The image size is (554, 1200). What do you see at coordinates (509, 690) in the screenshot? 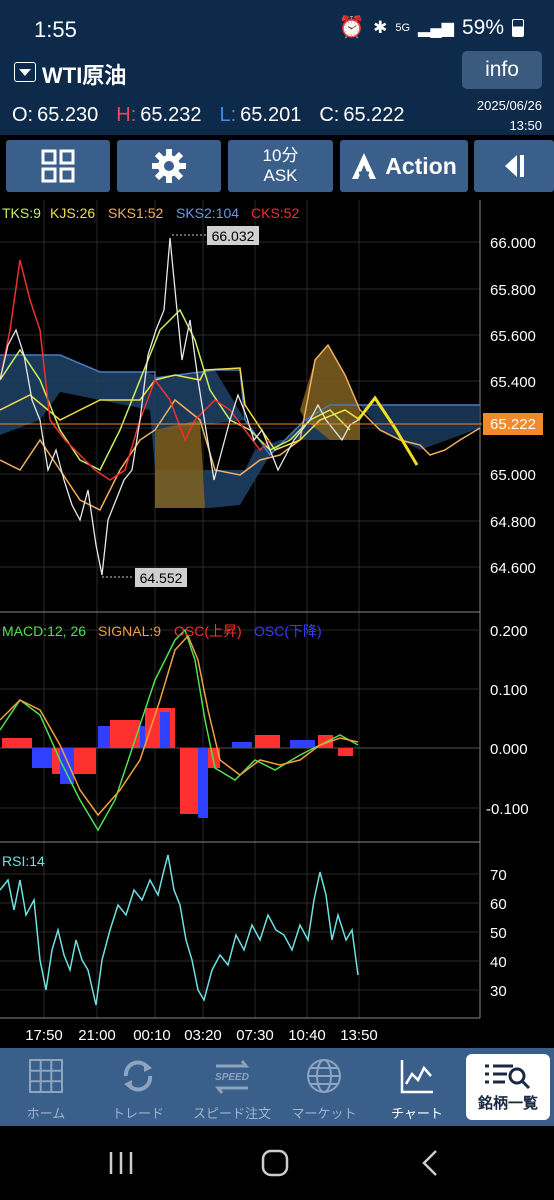
I see `macd-tick: 0.100` at bounding box center [509, 690].